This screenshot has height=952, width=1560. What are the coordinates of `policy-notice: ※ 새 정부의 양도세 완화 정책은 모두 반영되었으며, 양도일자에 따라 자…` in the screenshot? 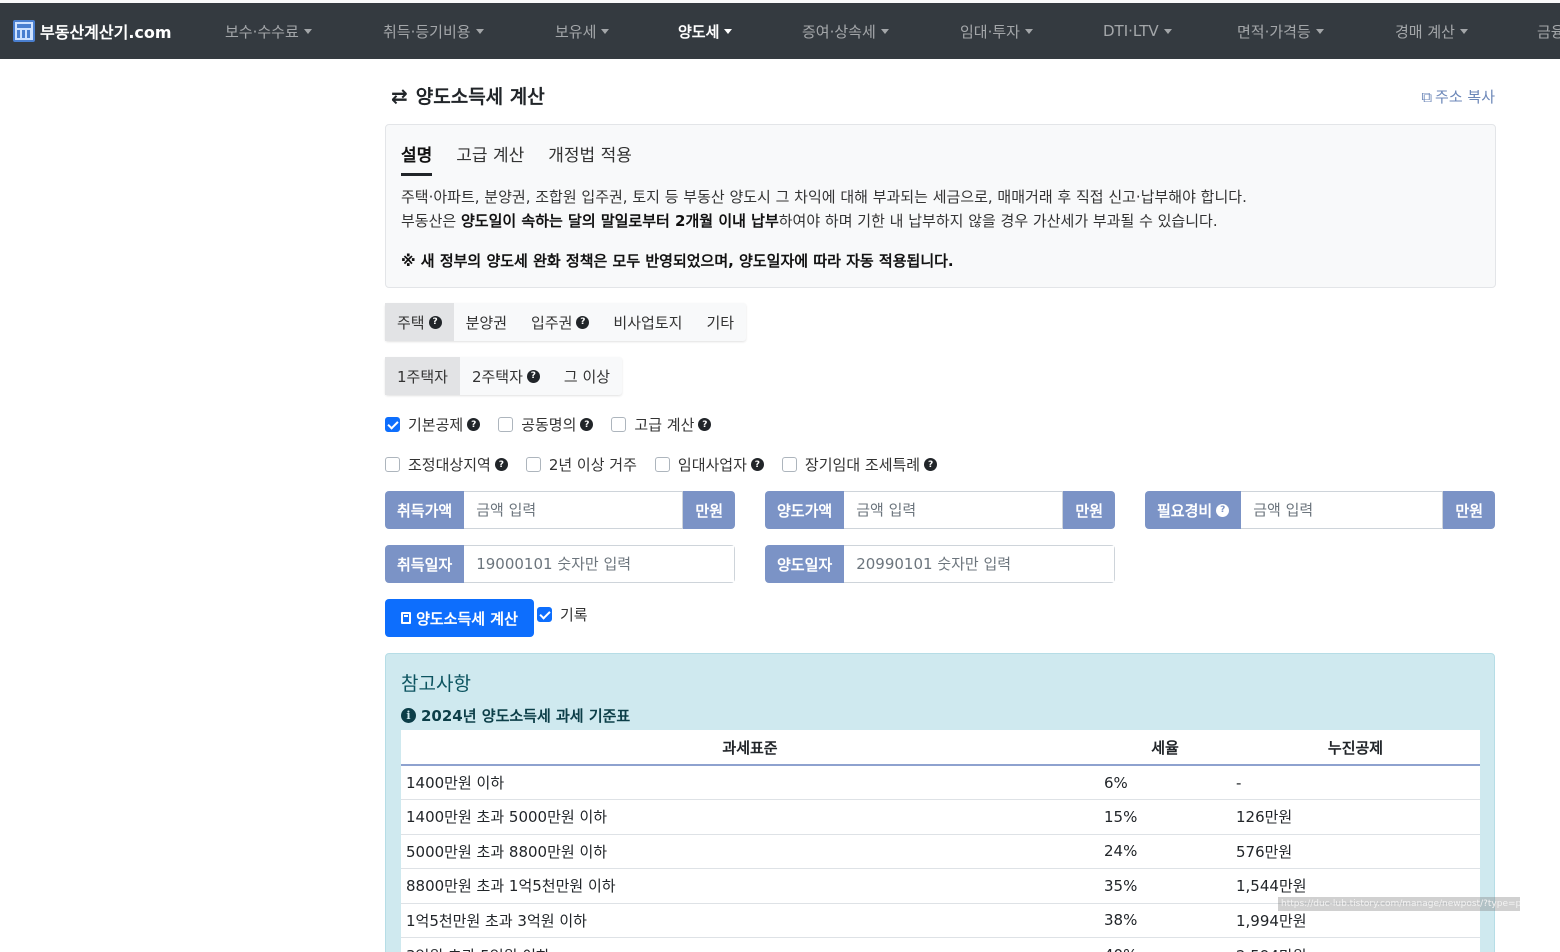 It's located at (677, 261).